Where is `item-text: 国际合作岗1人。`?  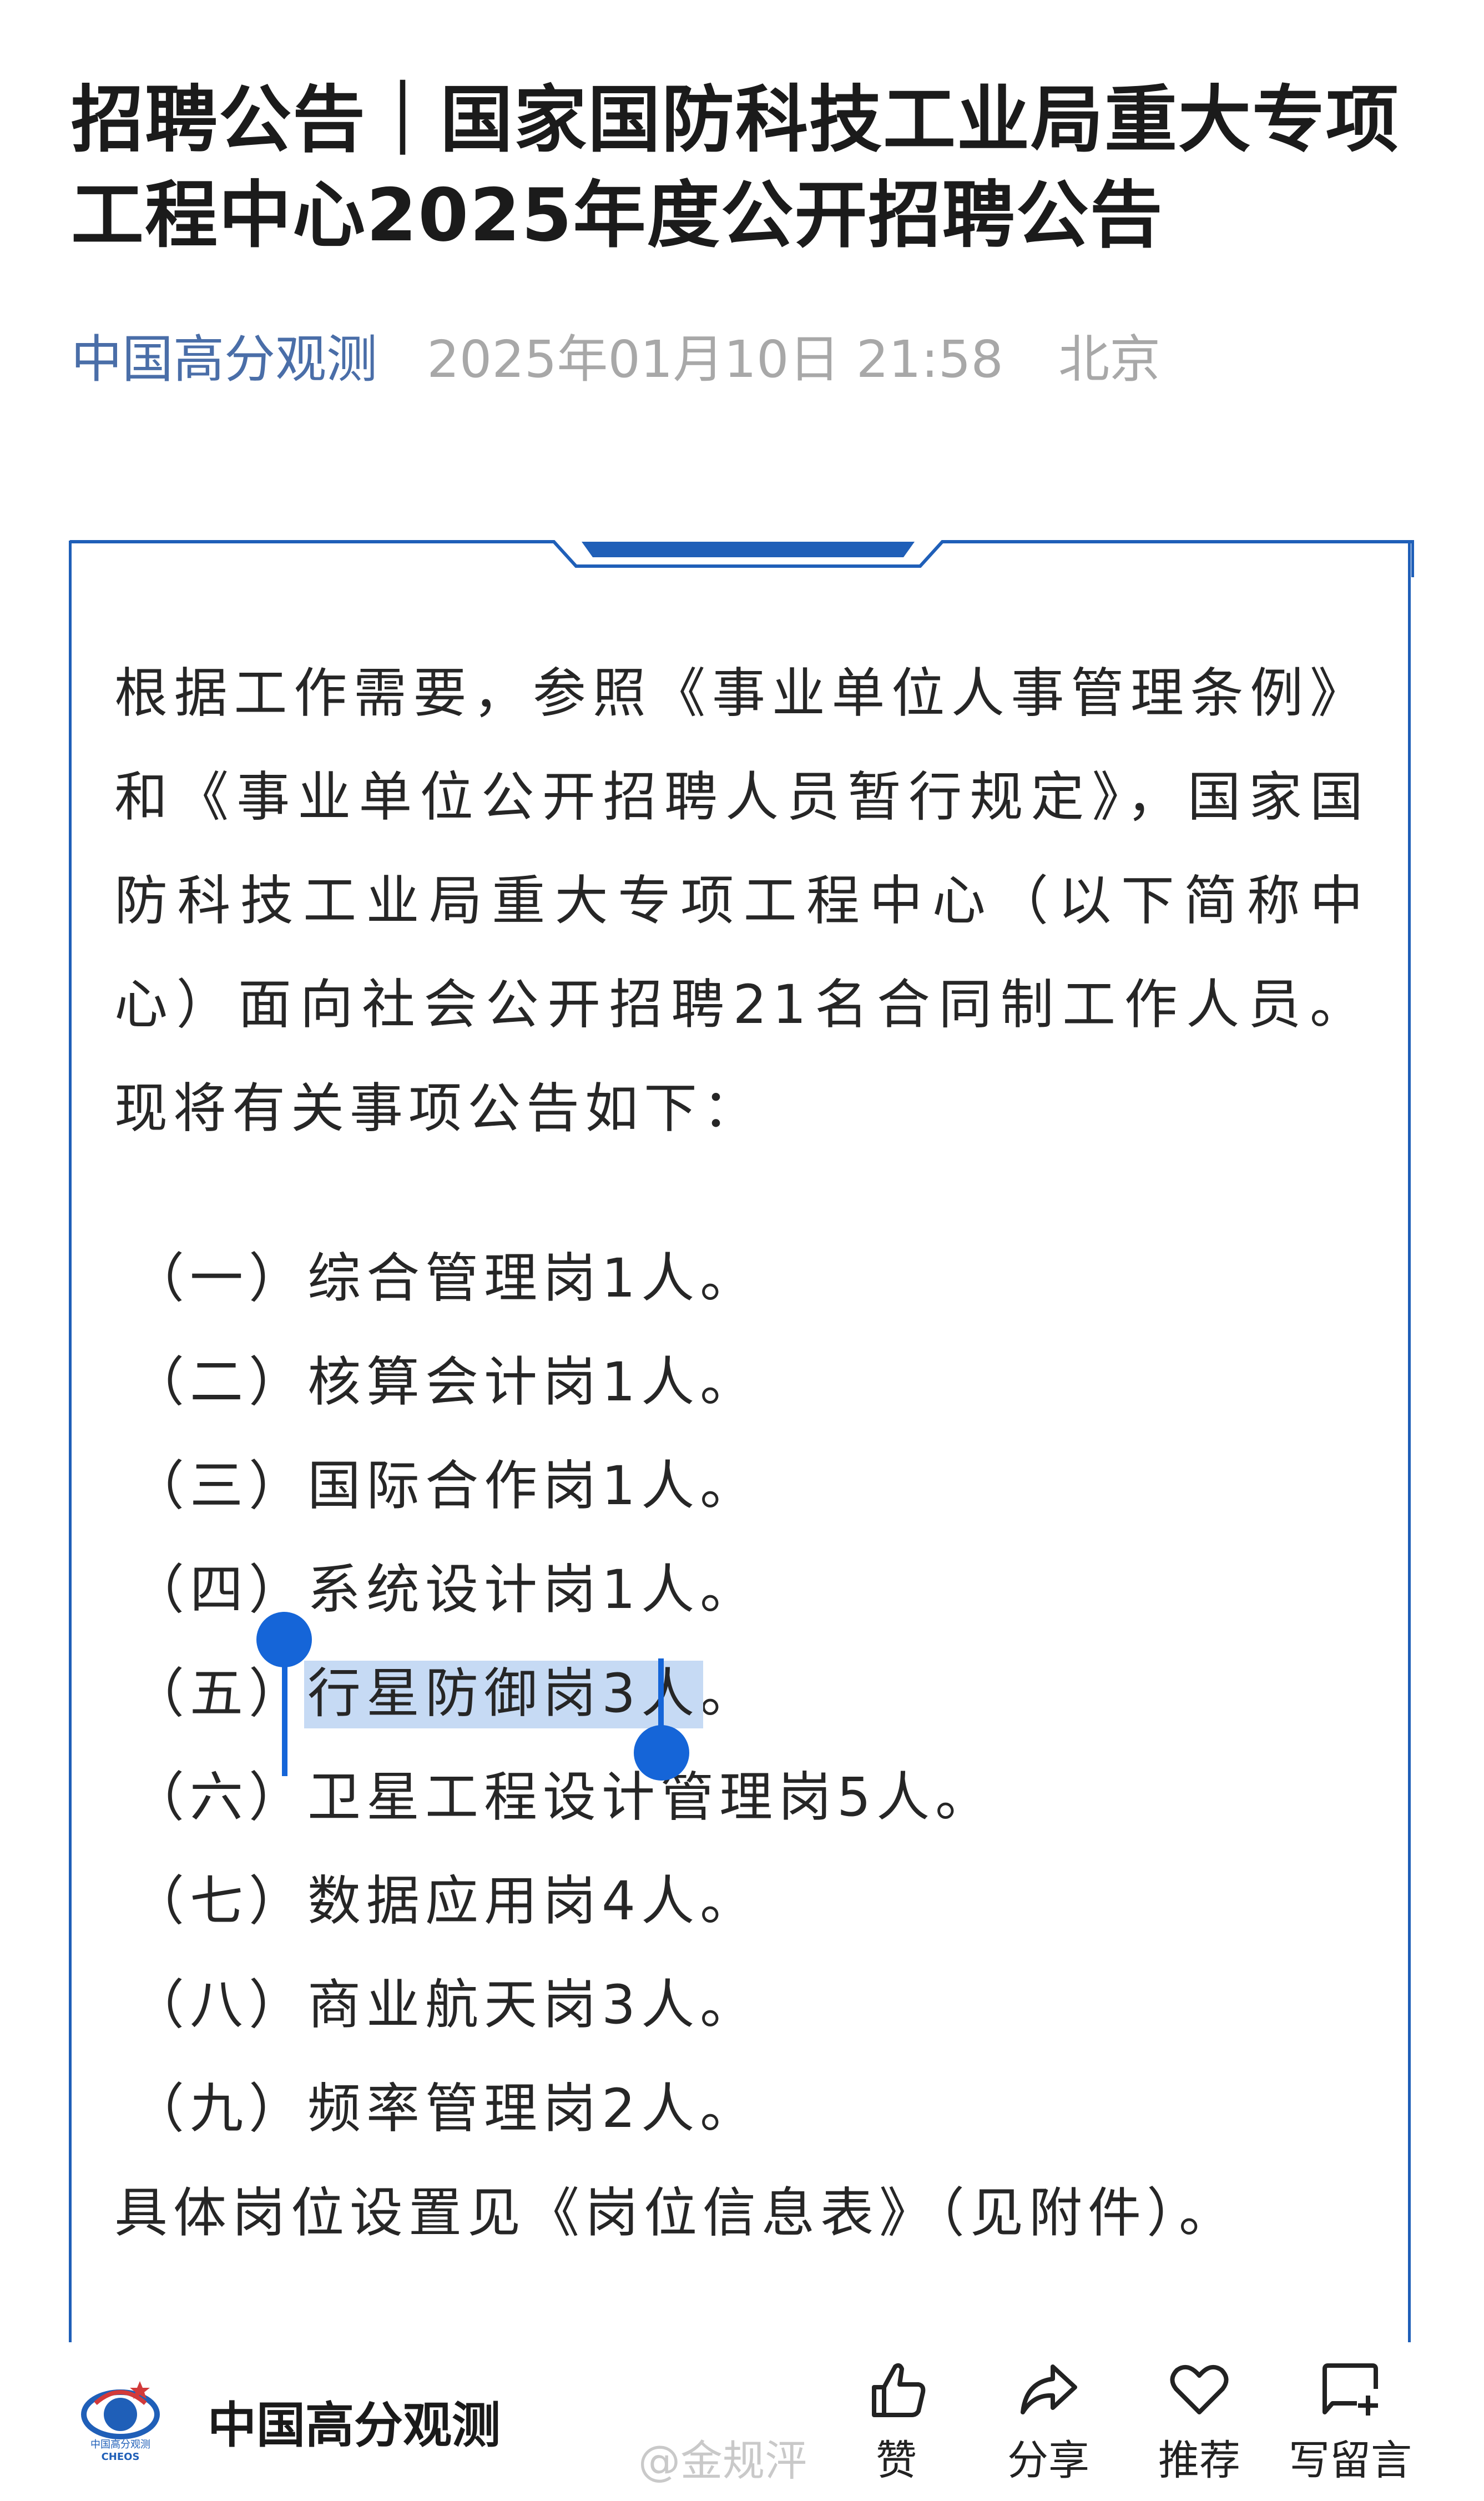
item-text: 国际合作岗1人。 is located at coordinates (533, 1486).